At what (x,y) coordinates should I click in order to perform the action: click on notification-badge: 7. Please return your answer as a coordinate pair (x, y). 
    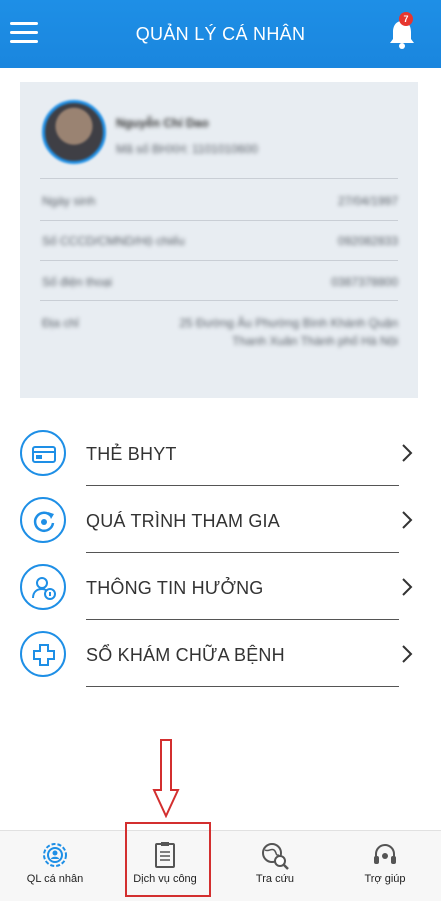
    Looking at the image, I should click on (406, 19).